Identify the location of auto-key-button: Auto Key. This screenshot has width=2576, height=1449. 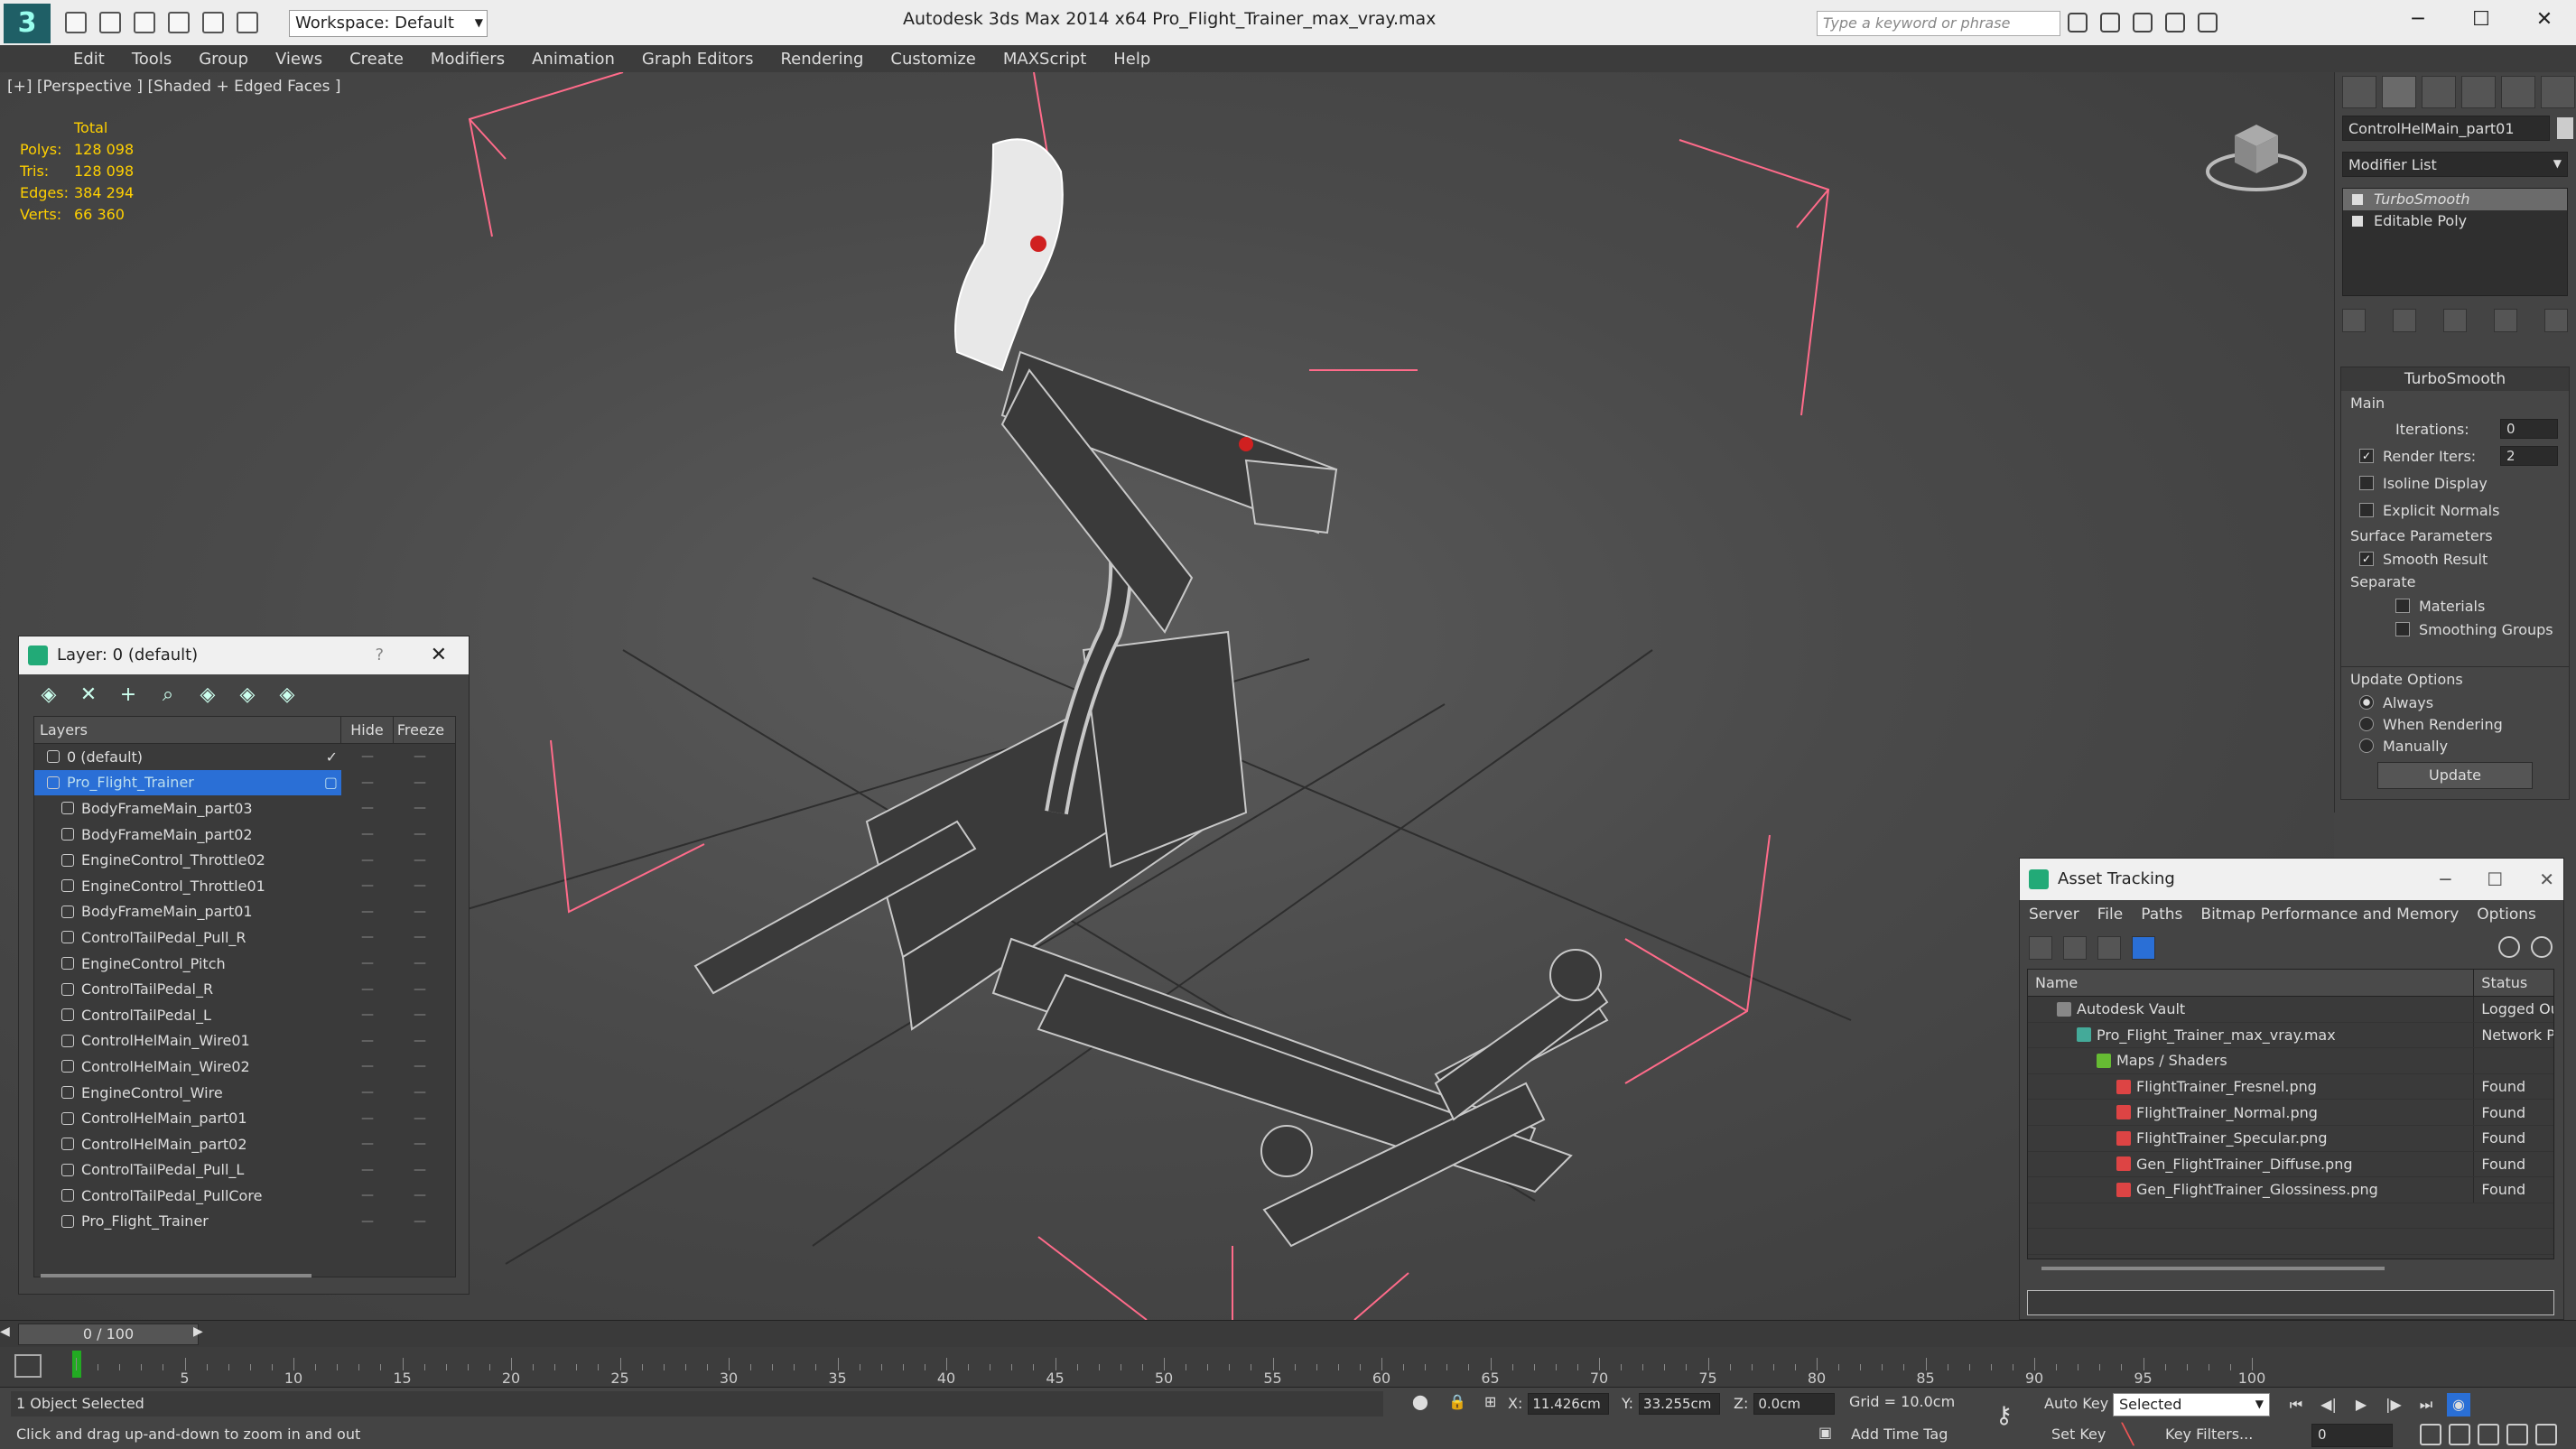
(2076, 1403).